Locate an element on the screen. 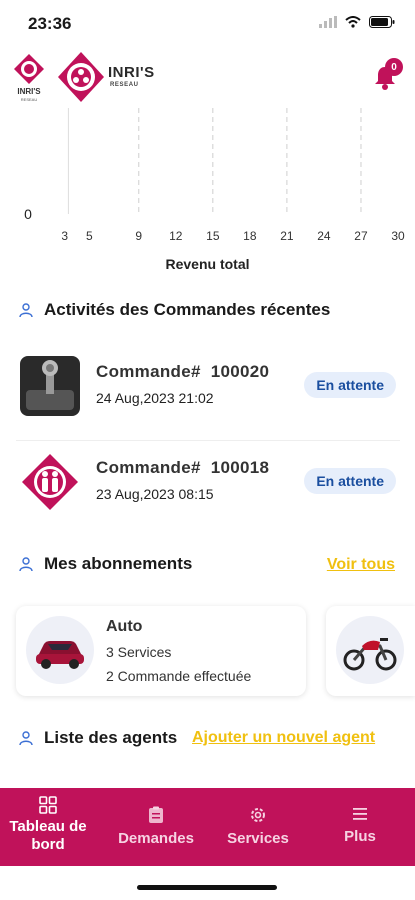  x-tick-label: 21 is located at coordinates (287, 236).